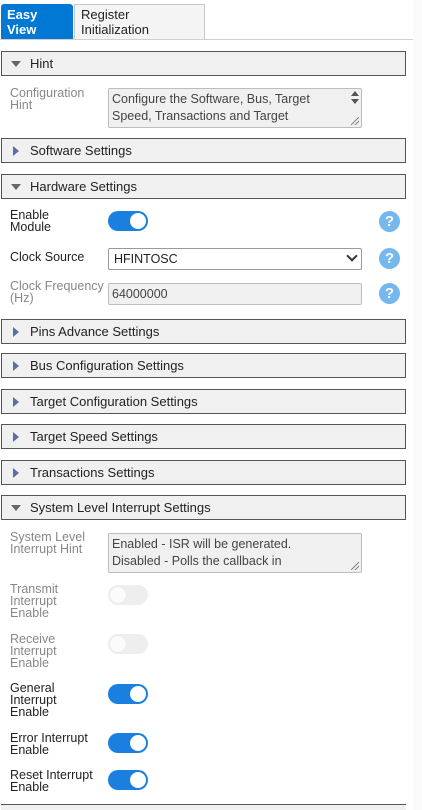  What do you see at coordinates (51, 781) in the screenshot?
I see `reset-interrupt-enable-label: Reset Interrupt Enable` at bounding box center [51, 781].